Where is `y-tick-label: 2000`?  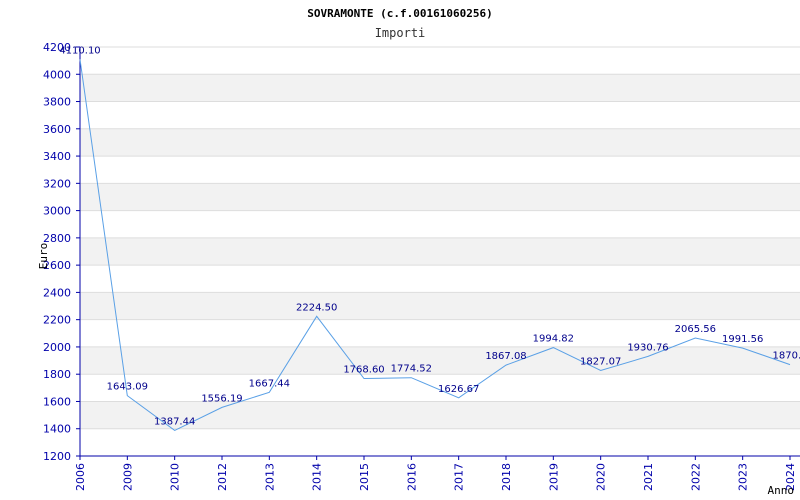 y-tick-label: 2000 is located at coordinates (57, 347).